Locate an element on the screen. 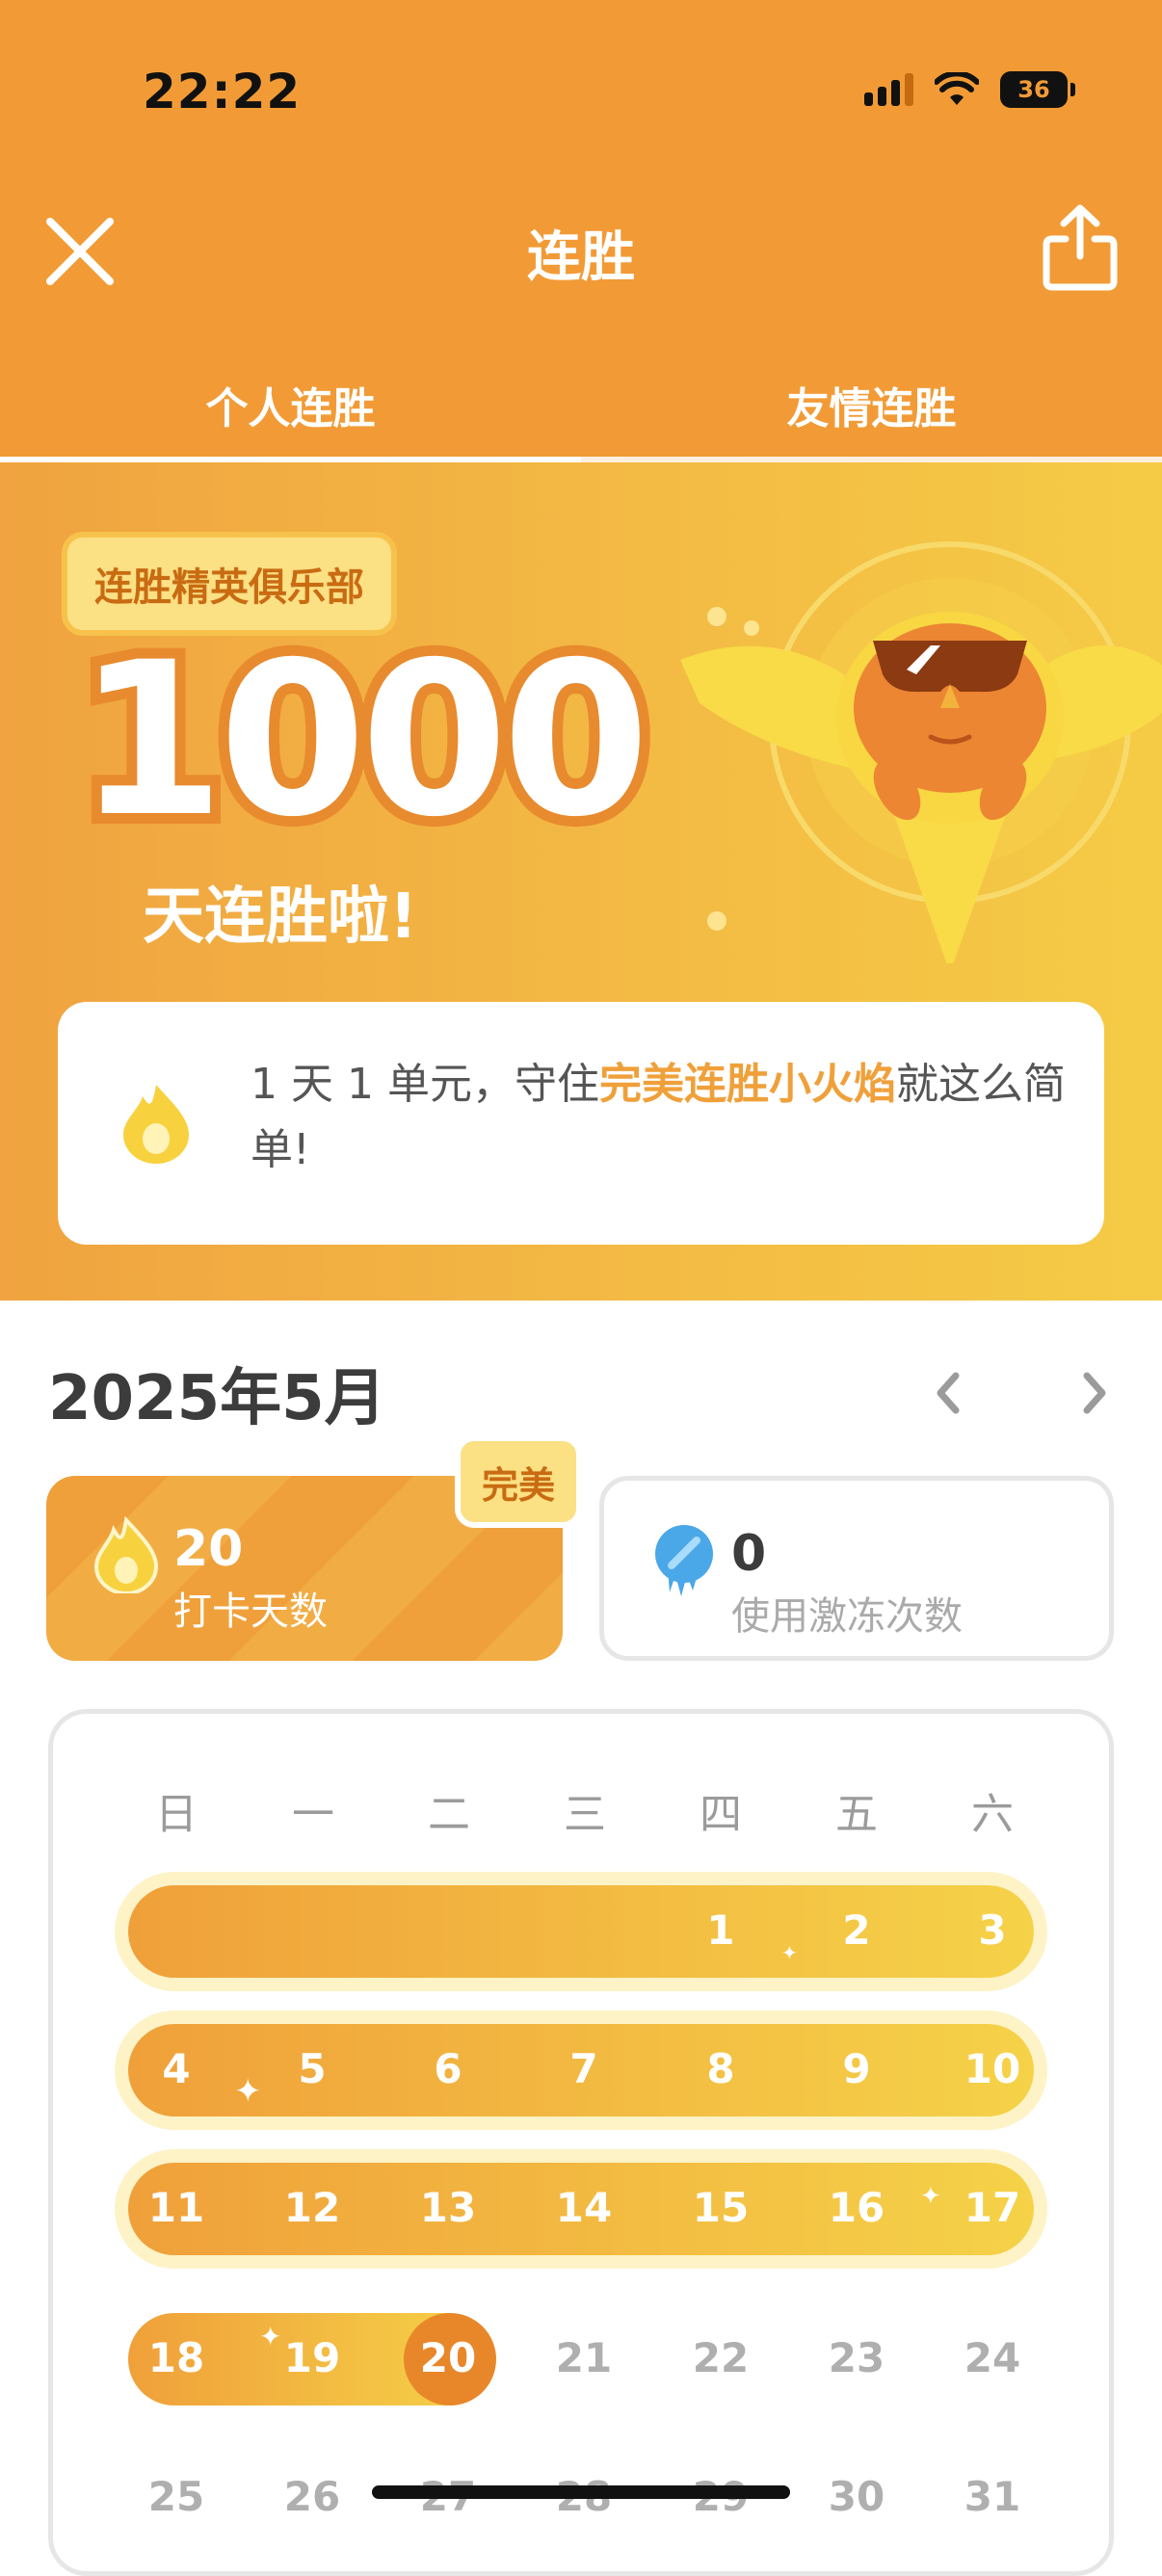 The image size is (1162, 2576). weekday-thu: 四 is located at coordinates (721, 1815).